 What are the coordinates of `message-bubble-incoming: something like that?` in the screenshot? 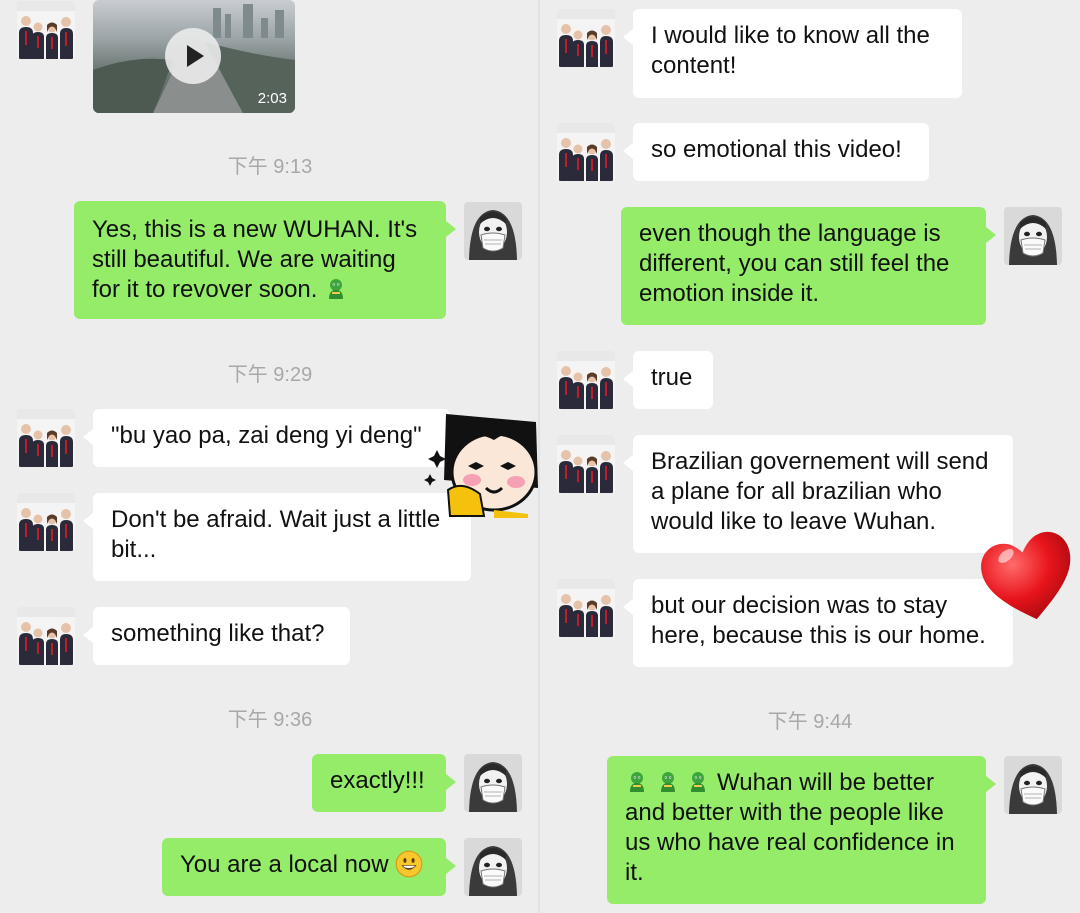 It's located at (216, 636).